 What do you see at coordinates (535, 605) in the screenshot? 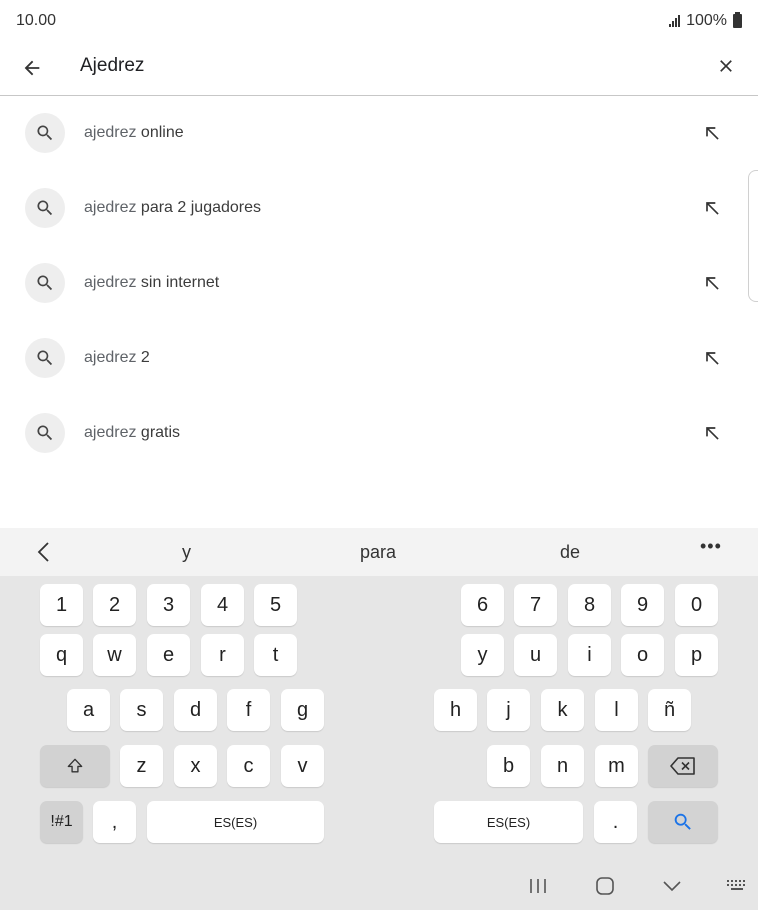
I see `key: 7` at bounding box center [535, 605].